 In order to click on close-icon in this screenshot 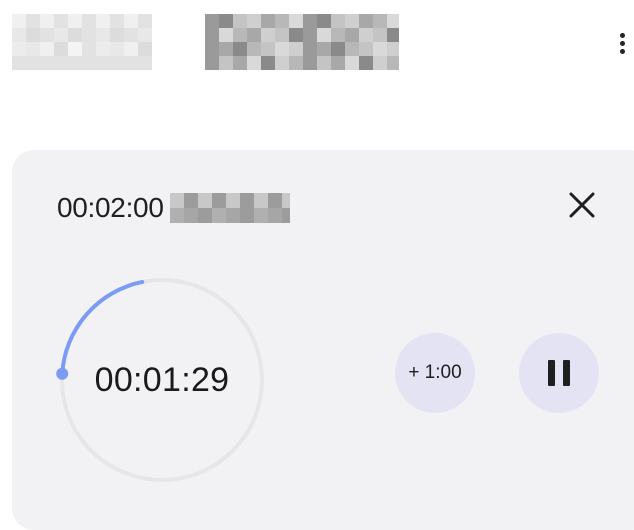, I will do `click(582, 205)`.